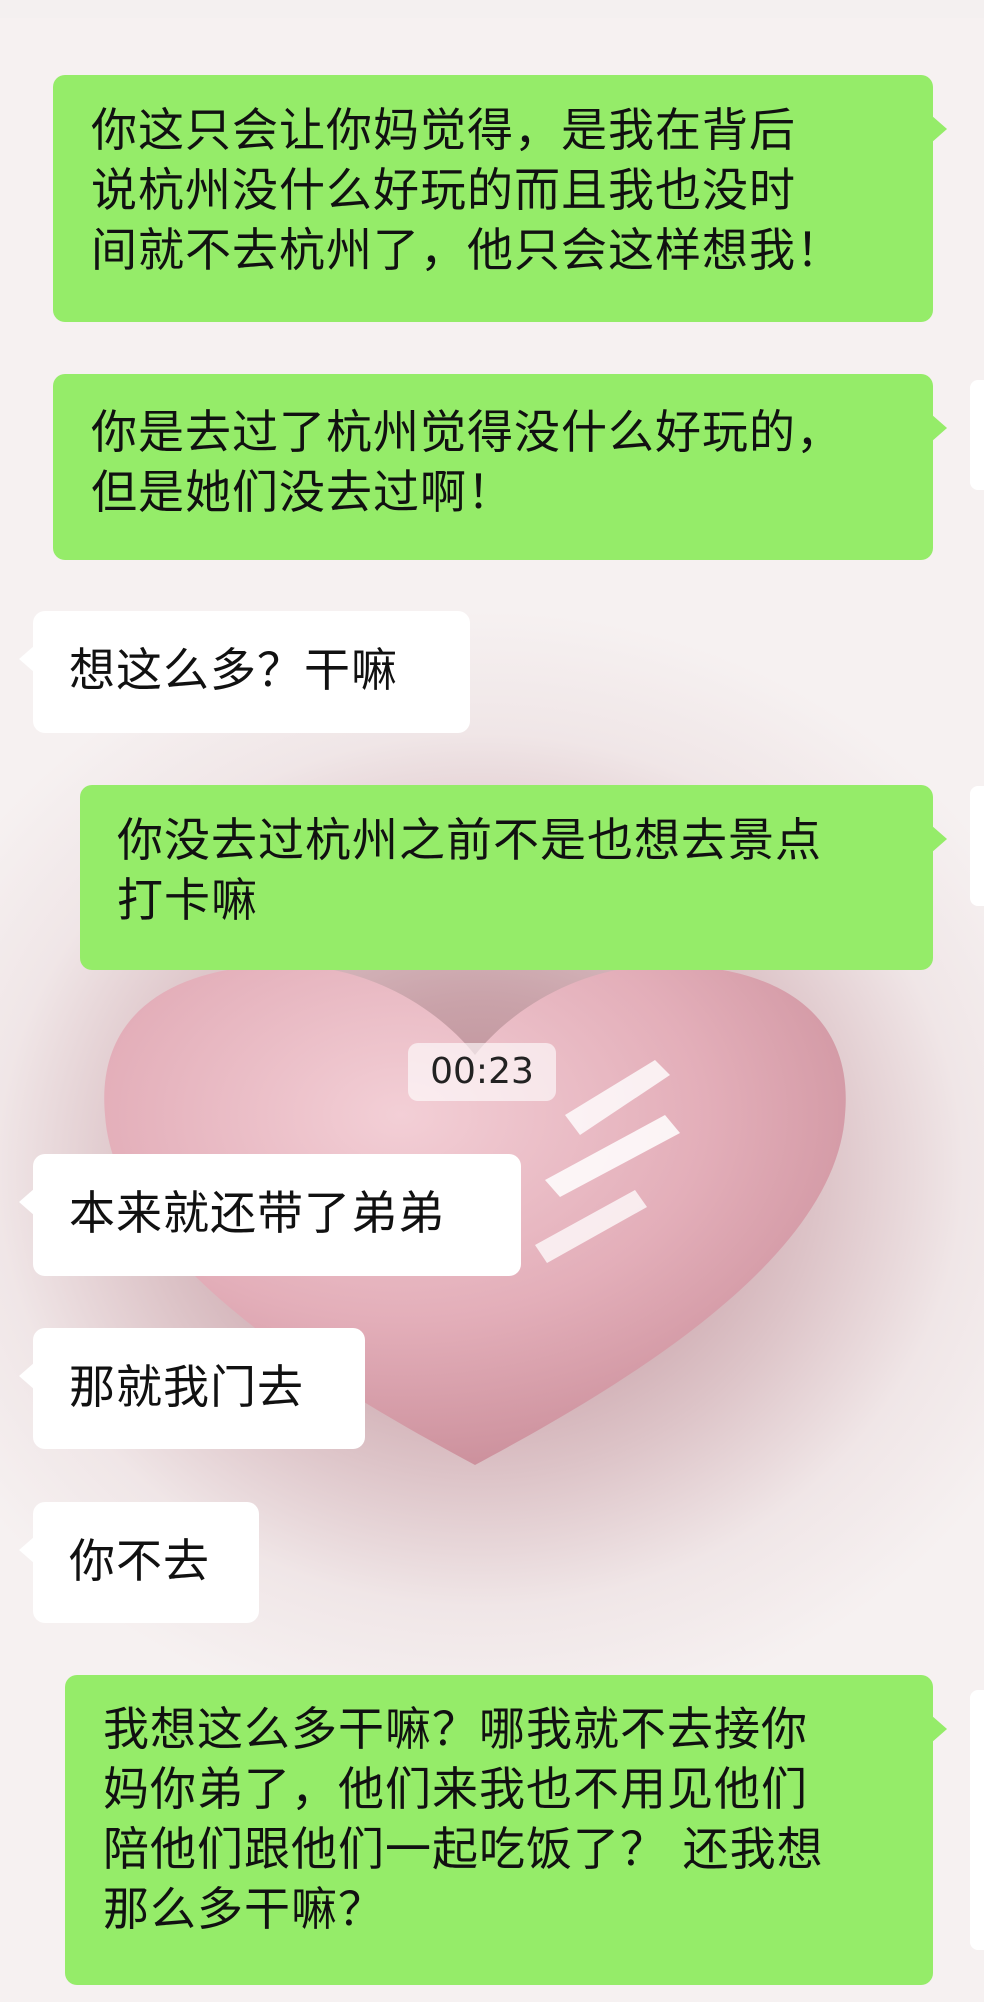 This screenshot has width=984, height=2002. I want to click on message-bubble-incoming: 本来就还带了弟弟, so click(270, 1215).